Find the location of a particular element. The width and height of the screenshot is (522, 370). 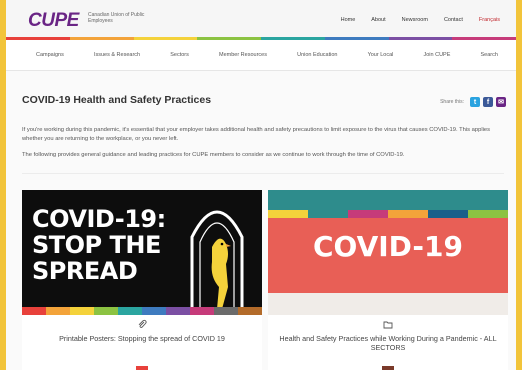

folder-icon is located at coordinates (388, 324).